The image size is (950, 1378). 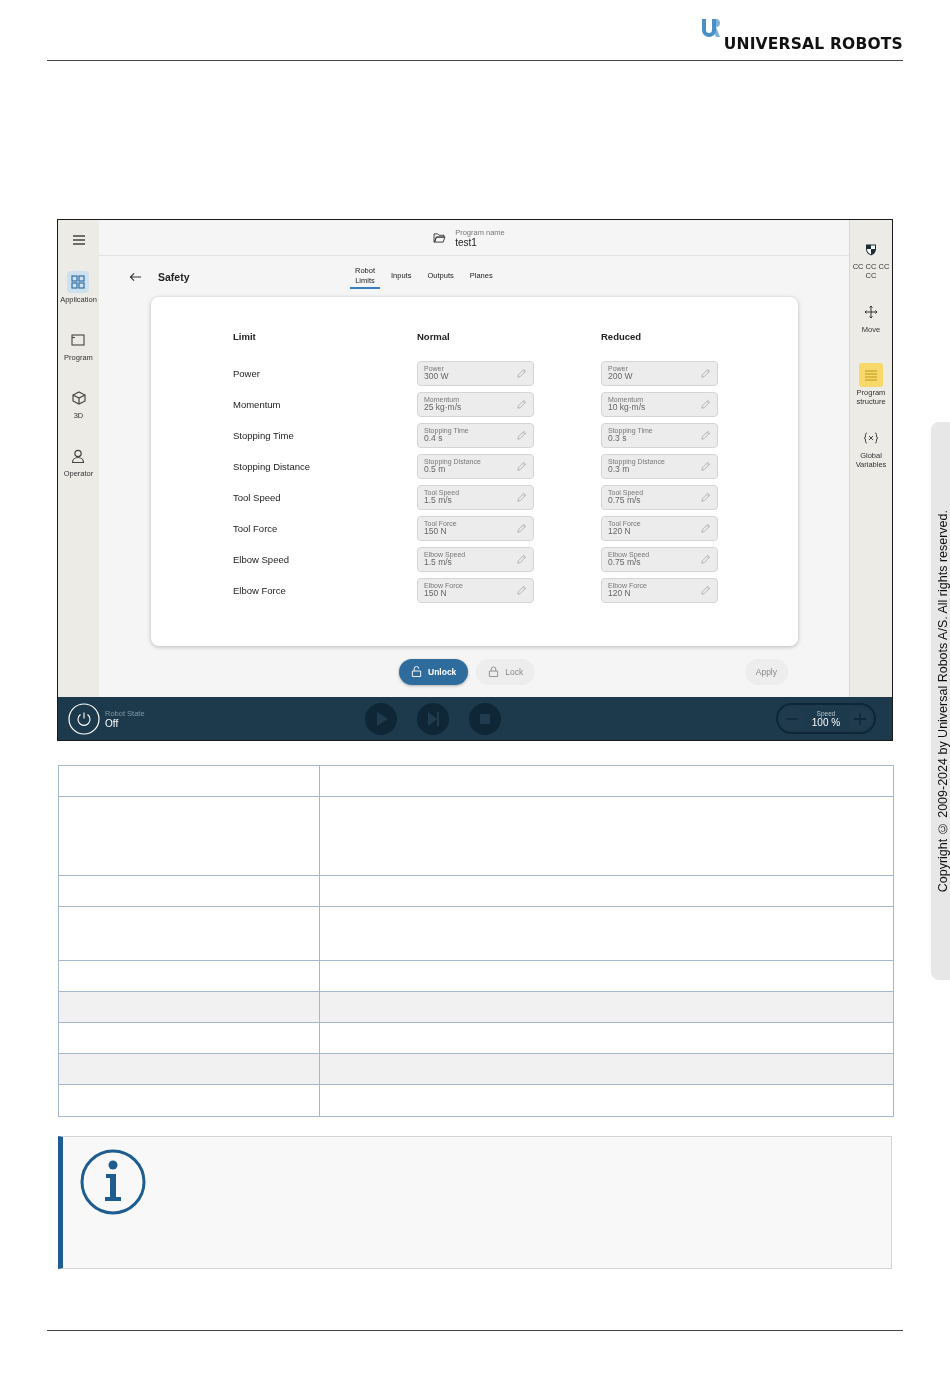 What do you see at coordinates (256, 528) in the screenshot?
I see `limit-name: Tool Force` at bounding box center [256, 528].